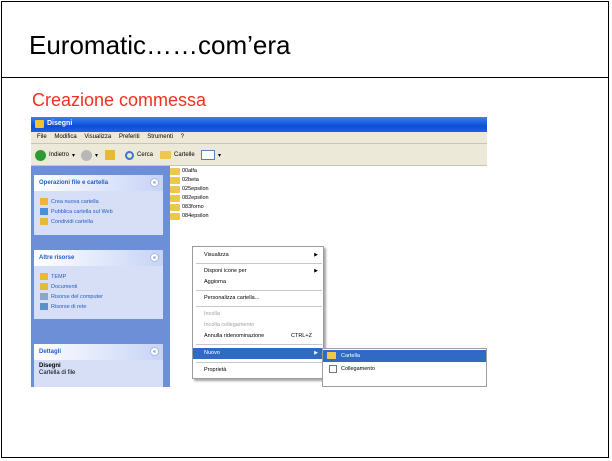 The width and height of the screenshot is (612, 461). What do you see at coordinates (64, 287) in the screenshot?
I see `place-label: Documenti` at bounding box center [64, 287].